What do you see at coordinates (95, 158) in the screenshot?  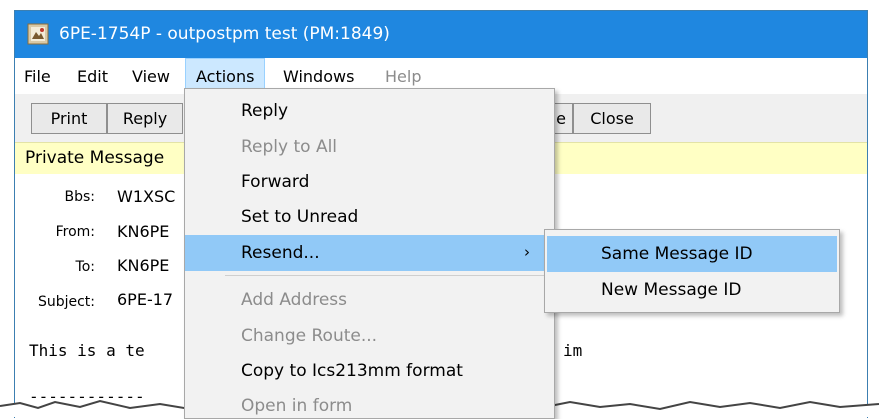 I see `banner-text: Private Message` at bounding box center [95, 158].